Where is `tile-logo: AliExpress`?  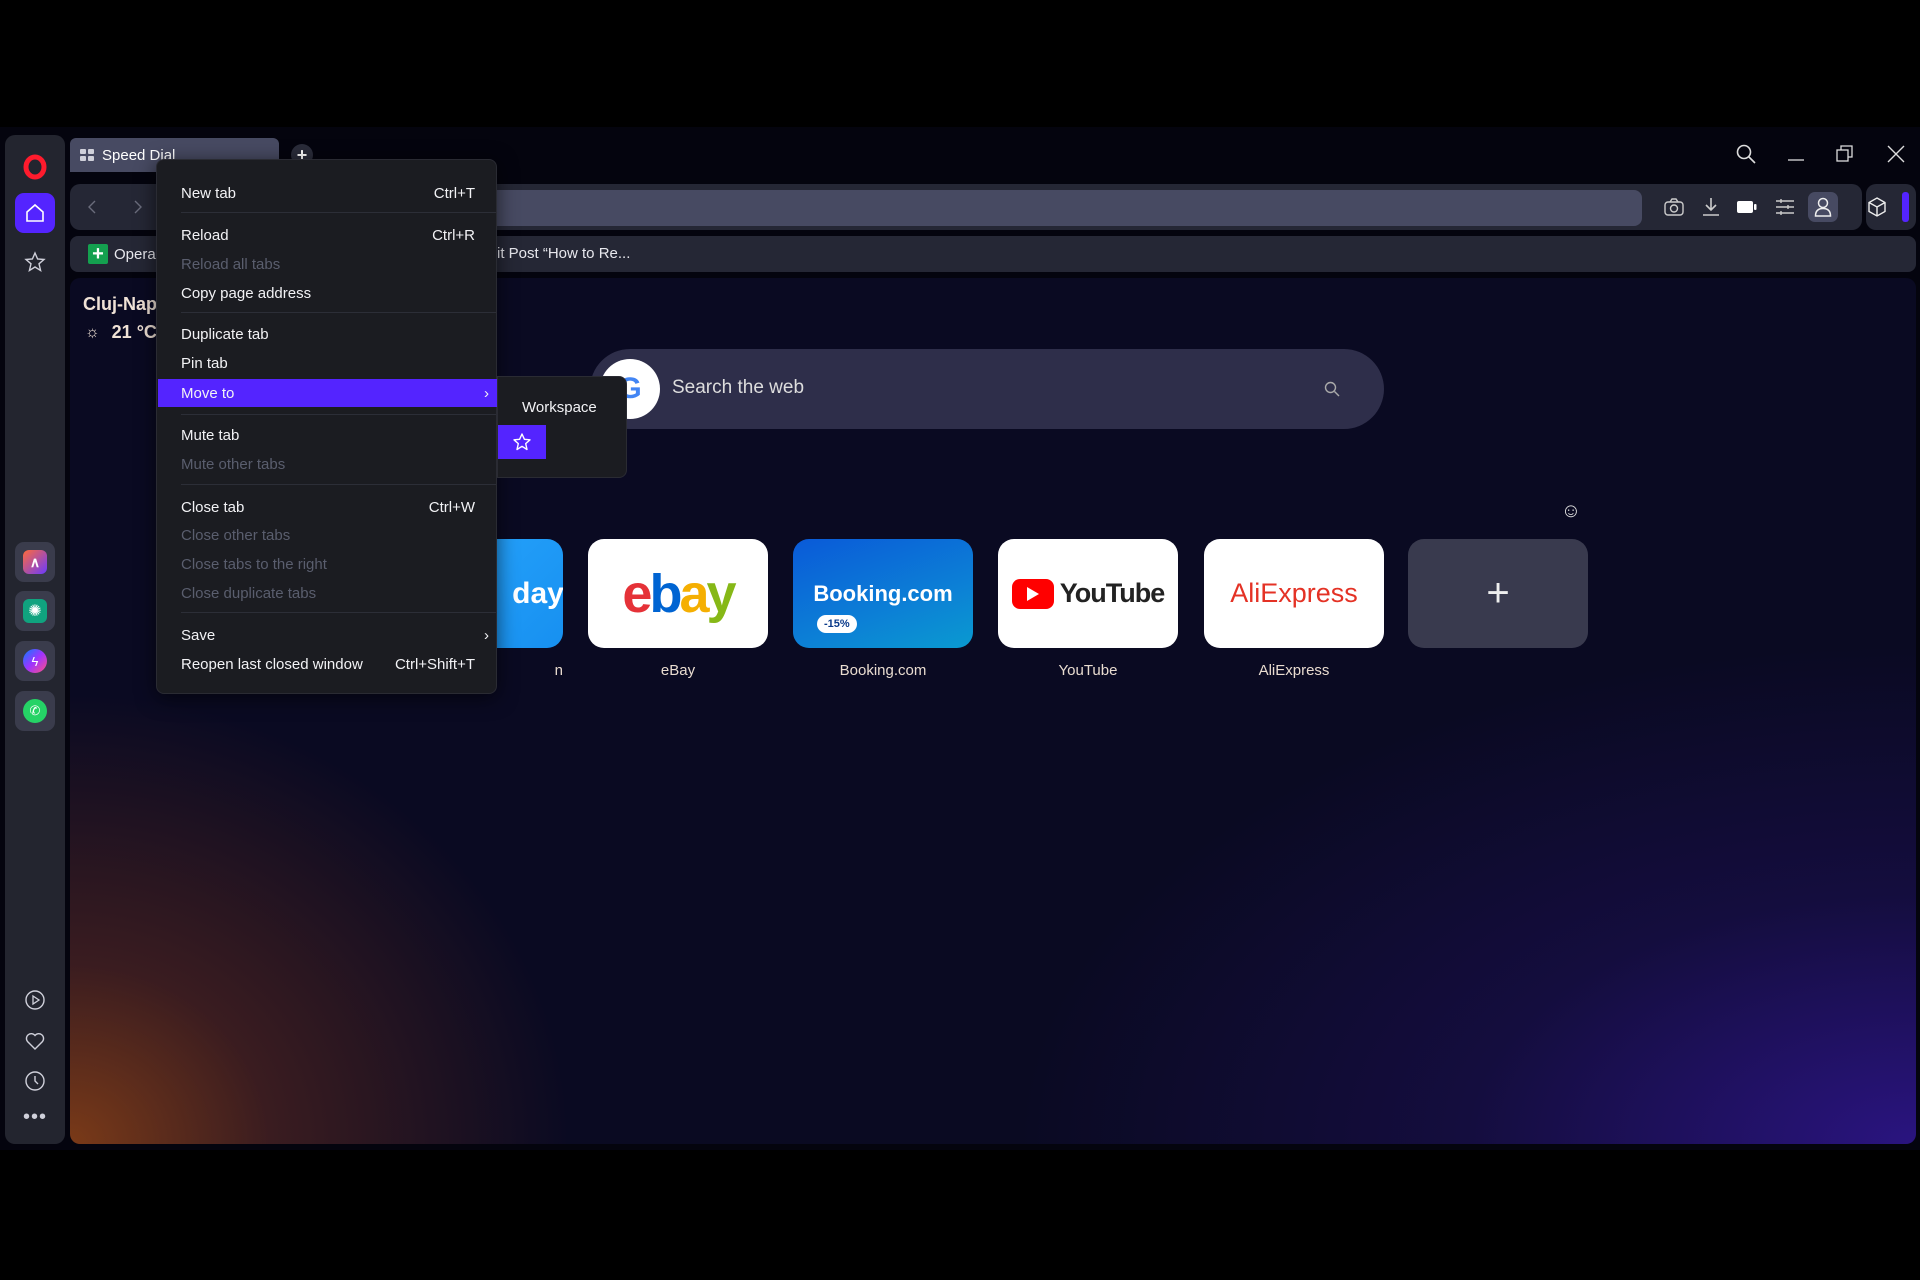 tile-logo: AliExpress is located at coordinates (1294, 593).